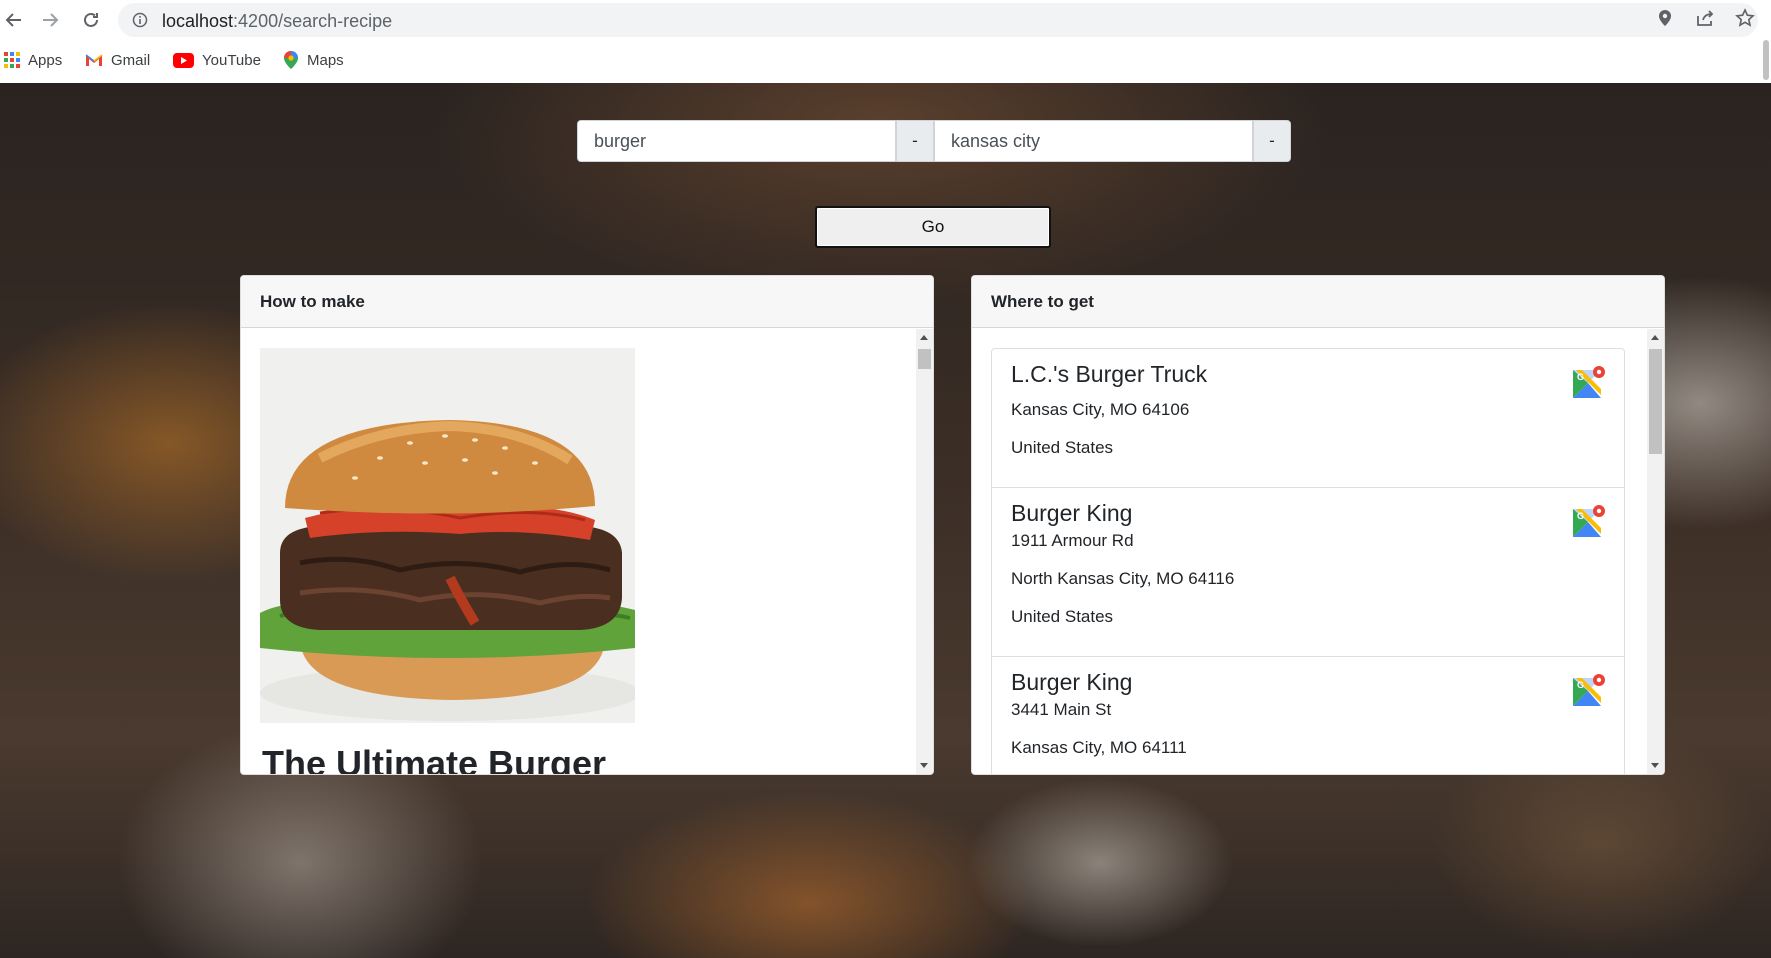 The width and height of the screenshot is (1771, 958). Describe the element at coordinates (1655, 401) in the screenshot. I see `places-scrollbar-thumb` at that location.